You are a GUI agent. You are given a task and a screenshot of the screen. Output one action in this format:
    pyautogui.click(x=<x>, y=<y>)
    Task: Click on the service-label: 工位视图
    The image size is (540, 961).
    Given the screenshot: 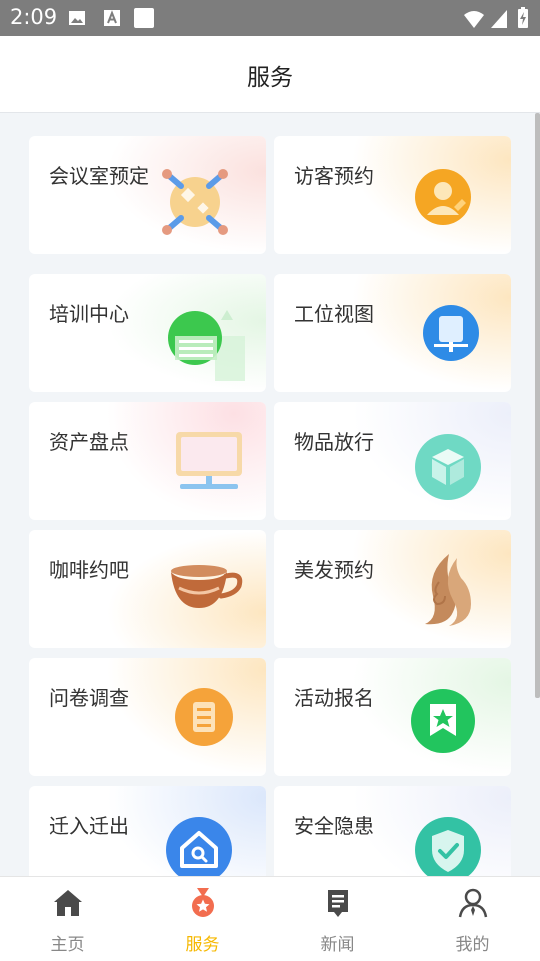 What is the action you would take?
    pyautogui.click(x=334, y=314)
    